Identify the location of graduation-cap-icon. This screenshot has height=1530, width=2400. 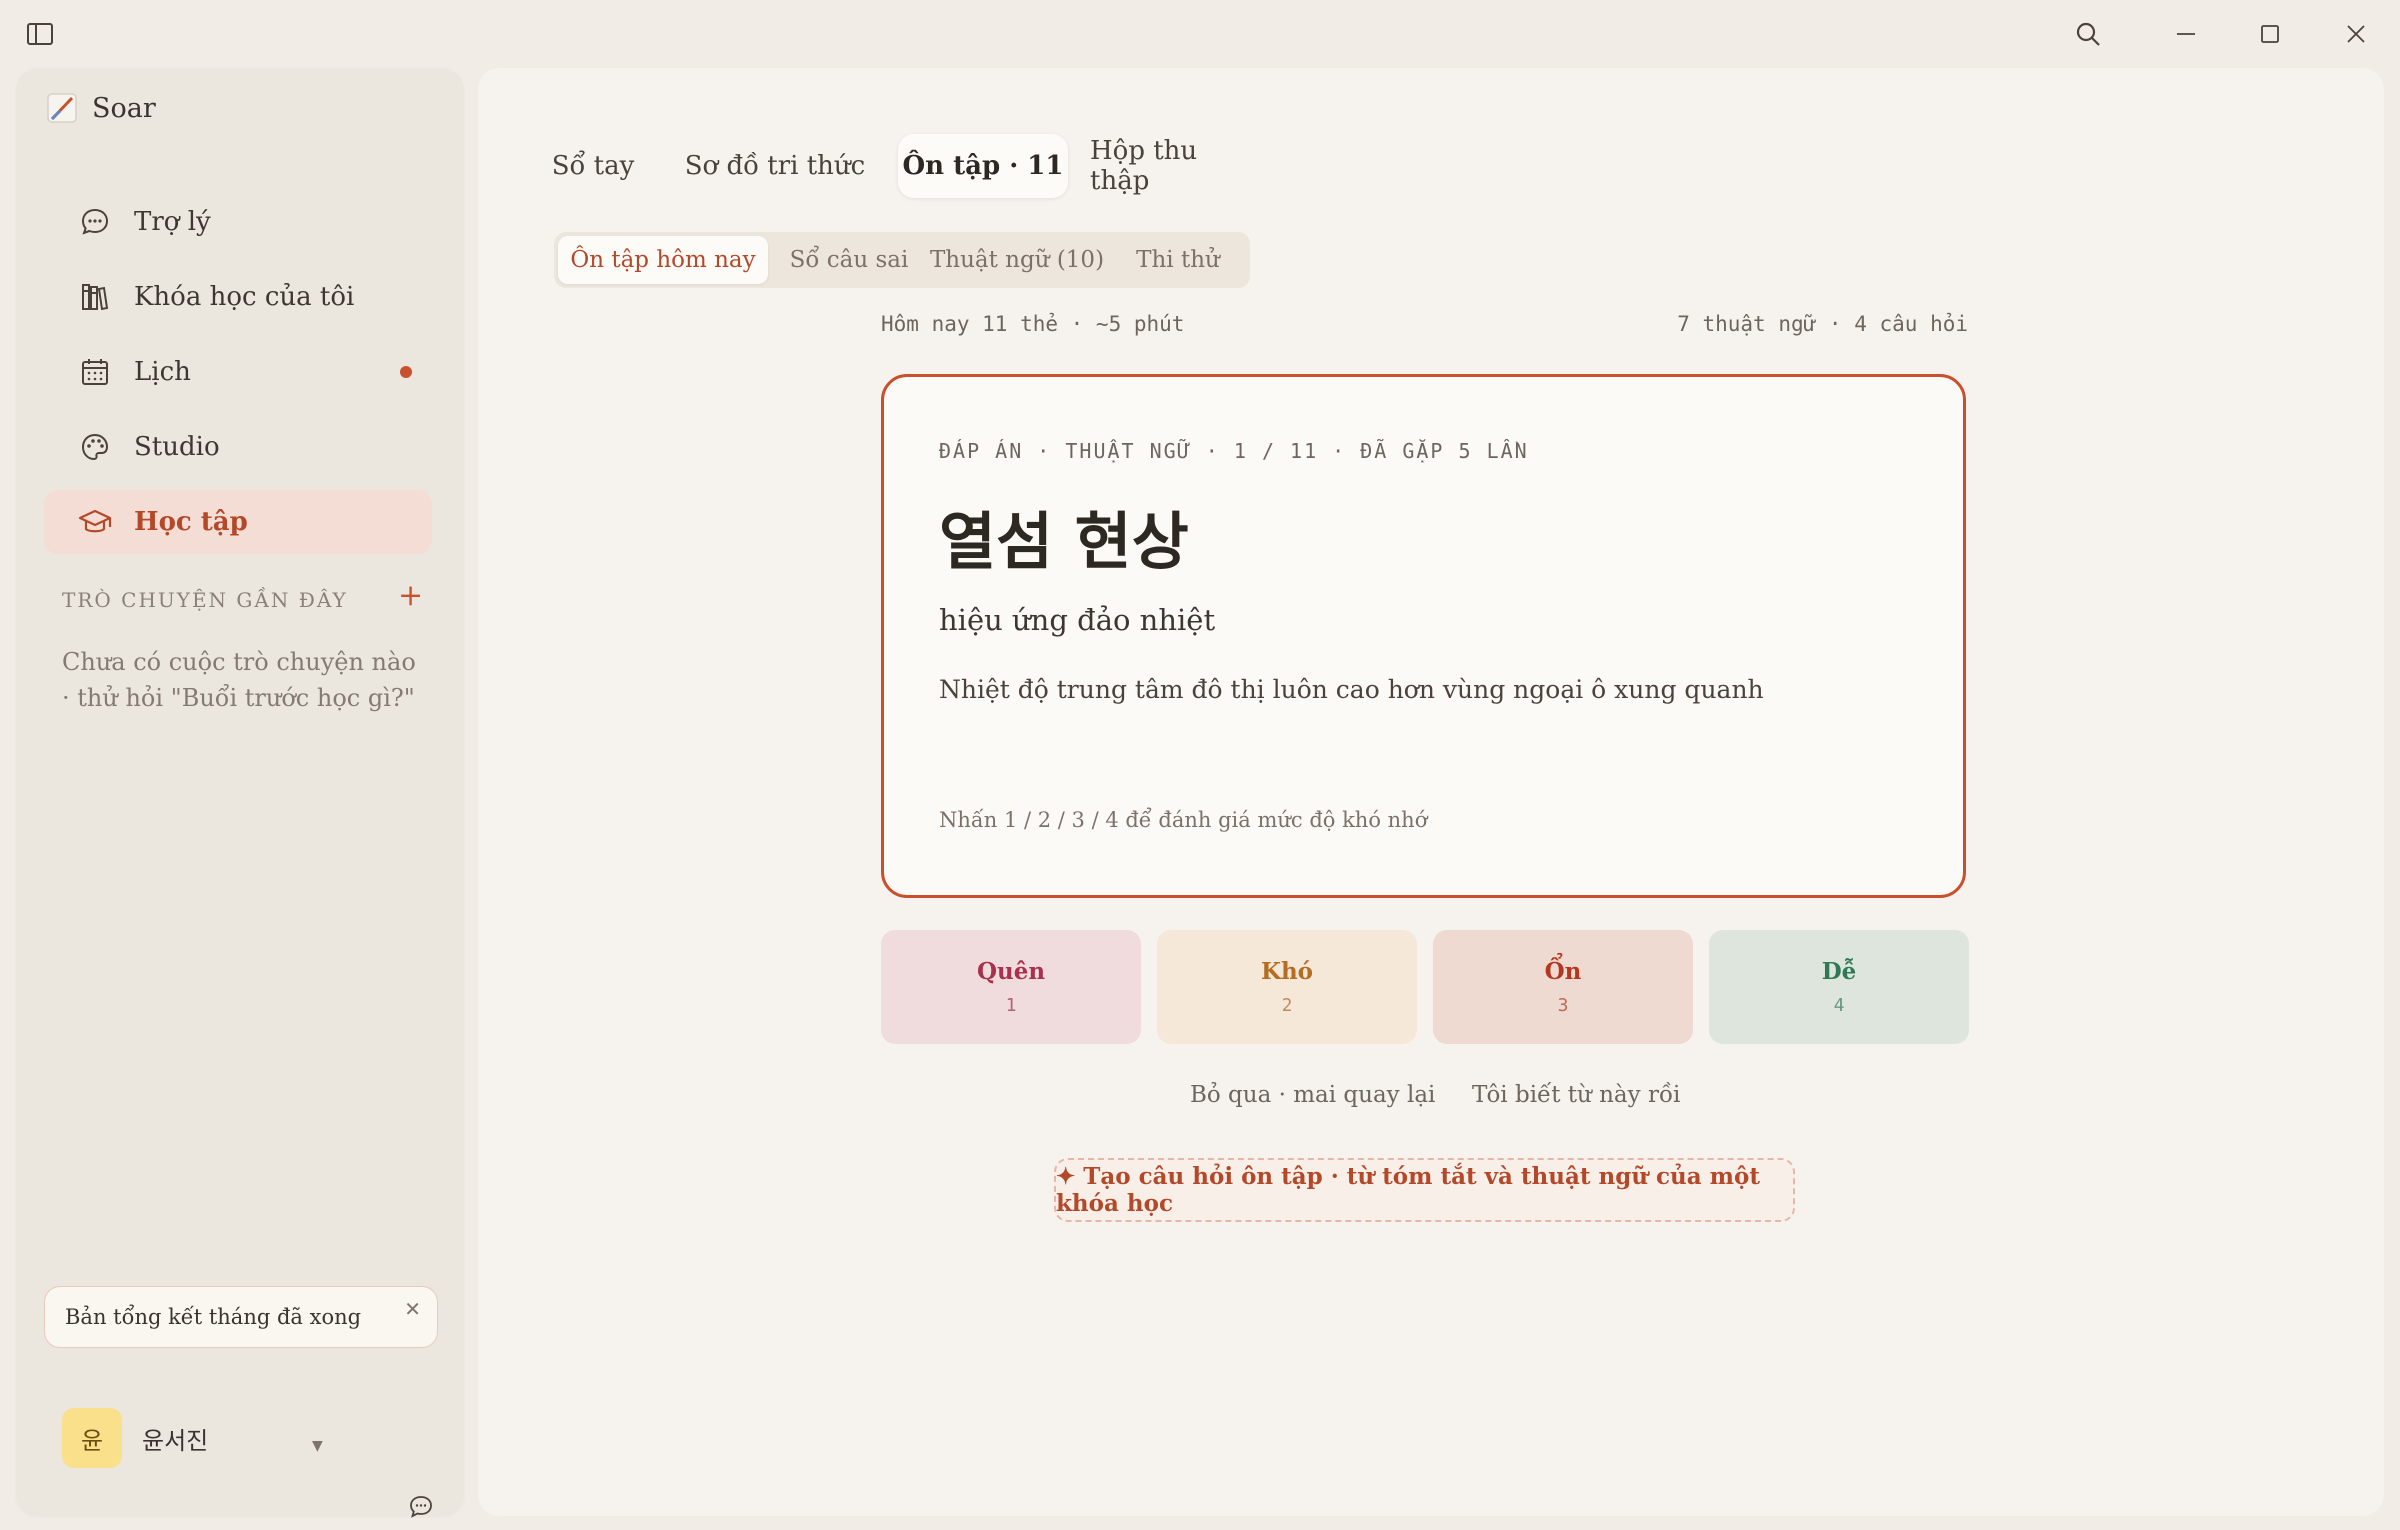
(95, 522).